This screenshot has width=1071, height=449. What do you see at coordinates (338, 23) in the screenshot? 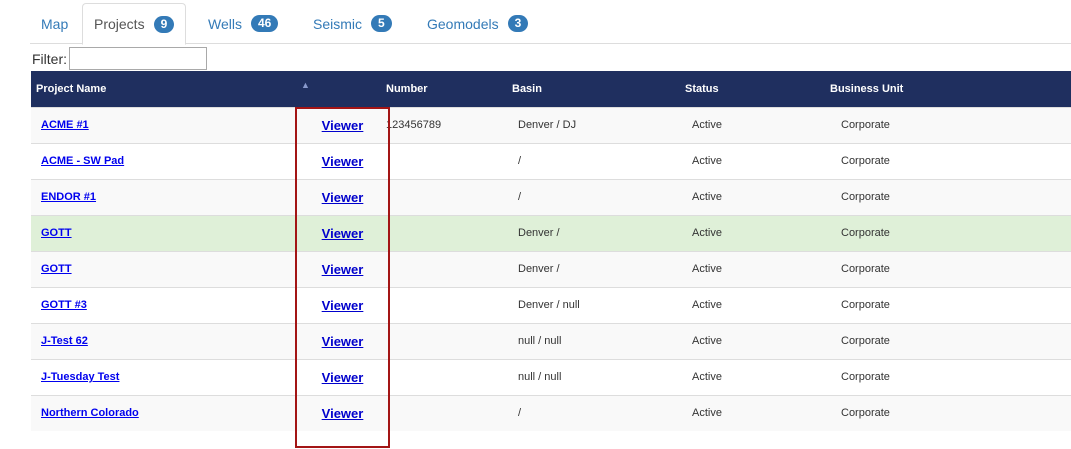
I see `tab-seismic-label: Seismic` at bounding box center [338, 23].